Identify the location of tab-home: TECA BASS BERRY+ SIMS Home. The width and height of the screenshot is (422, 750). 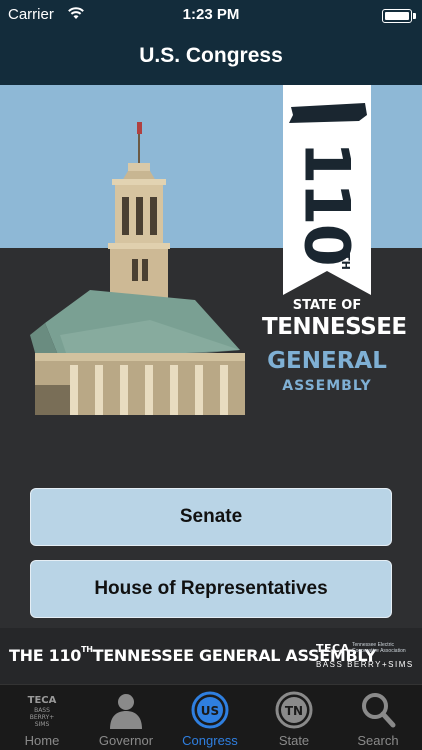
(42, 717).